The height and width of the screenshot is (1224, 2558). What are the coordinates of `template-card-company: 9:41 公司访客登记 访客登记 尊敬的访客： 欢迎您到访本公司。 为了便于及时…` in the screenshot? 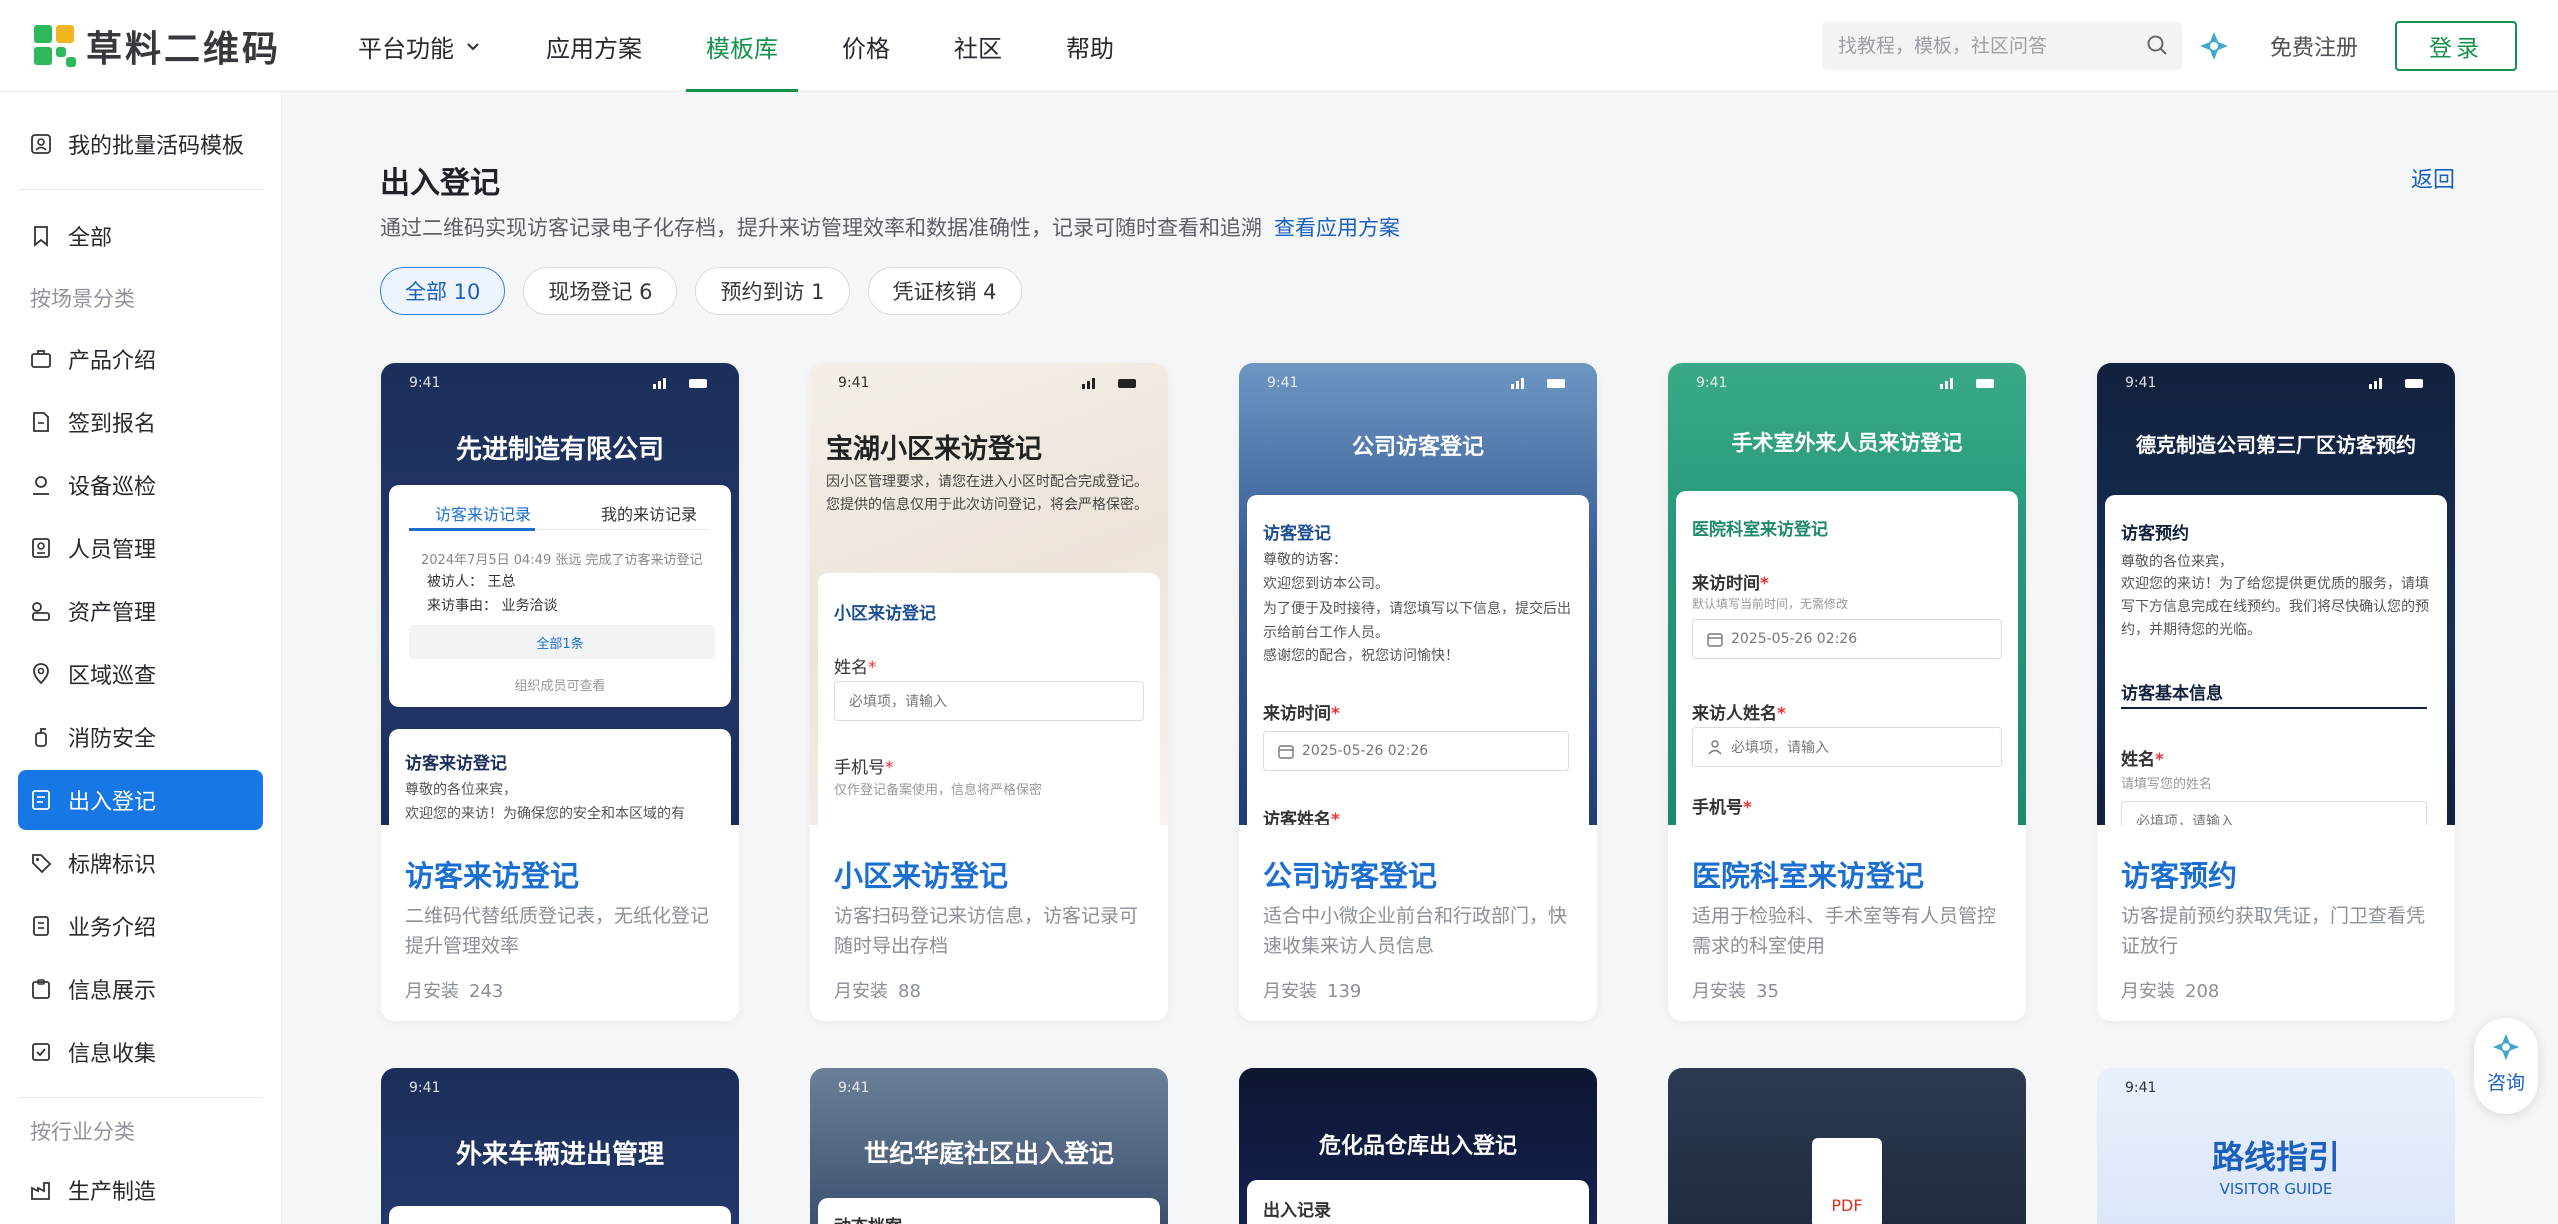 It's located at (1418, 692).